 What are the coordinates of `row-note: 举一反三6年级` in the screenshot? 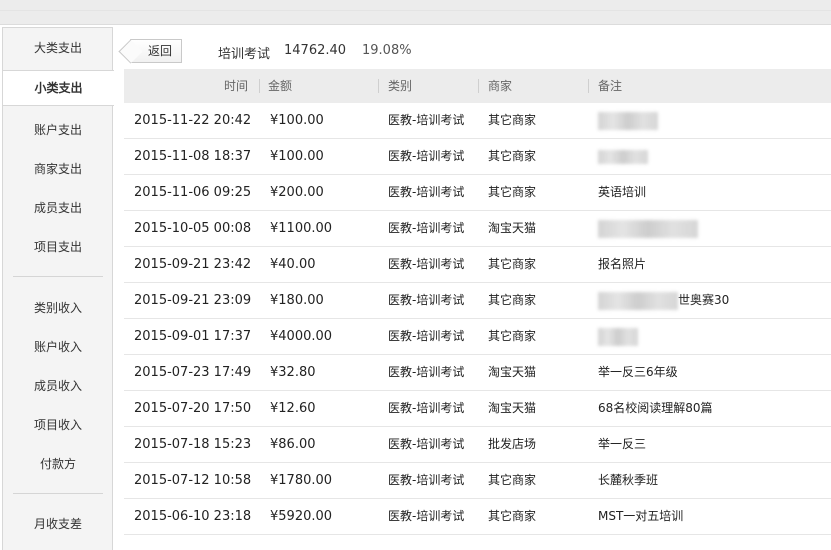 It's located at (638, 372).